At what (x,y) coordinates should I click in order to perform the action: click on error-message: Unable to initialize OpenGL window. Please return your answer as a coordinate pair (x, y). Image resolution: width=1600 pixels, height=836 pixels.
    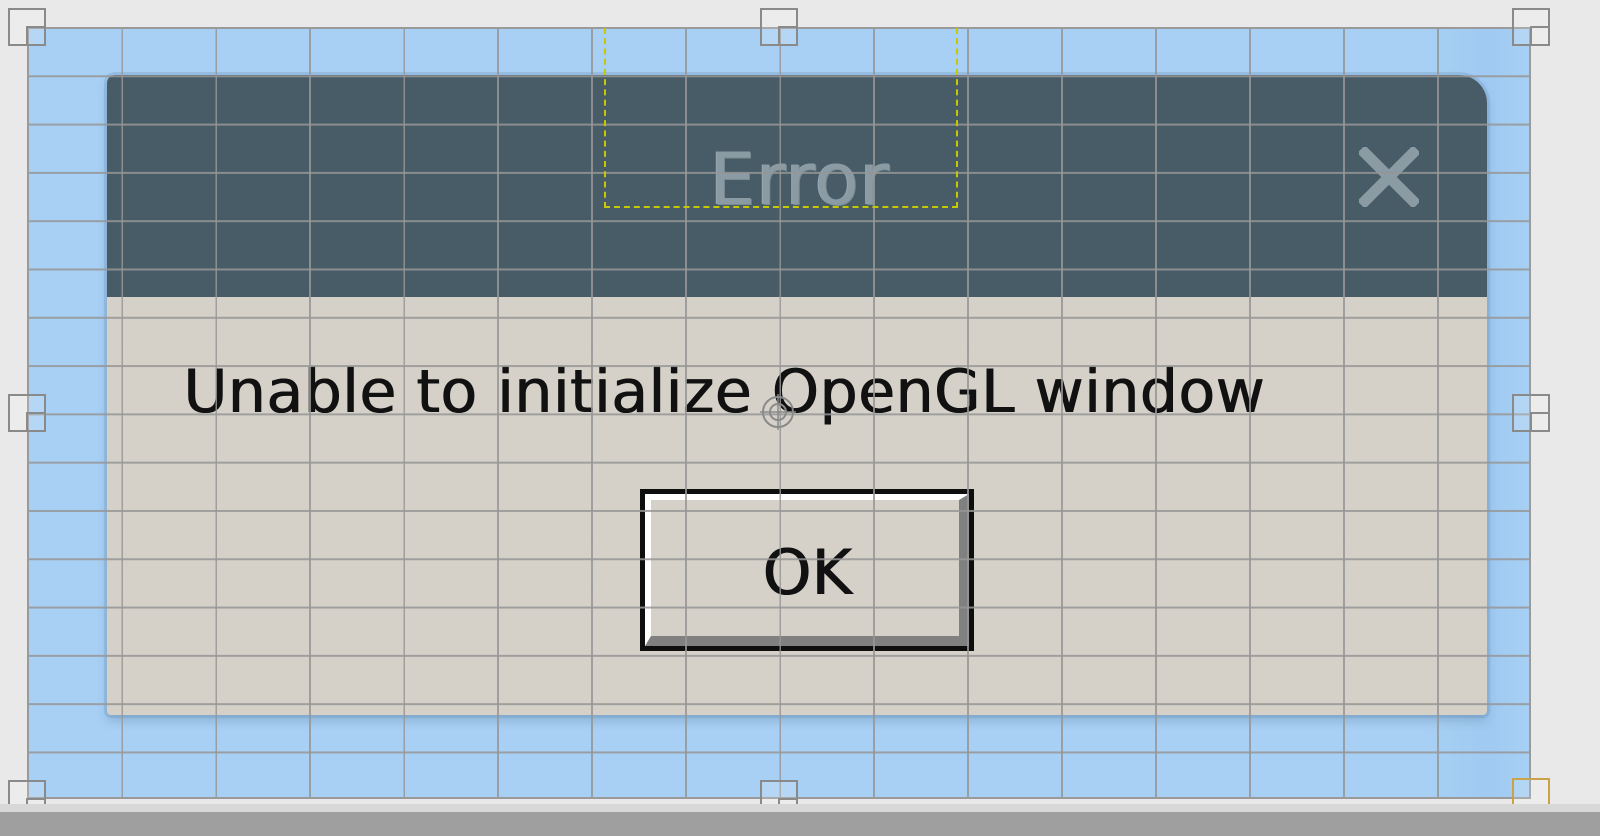
    Looking at the image, I should click on (724, 392).